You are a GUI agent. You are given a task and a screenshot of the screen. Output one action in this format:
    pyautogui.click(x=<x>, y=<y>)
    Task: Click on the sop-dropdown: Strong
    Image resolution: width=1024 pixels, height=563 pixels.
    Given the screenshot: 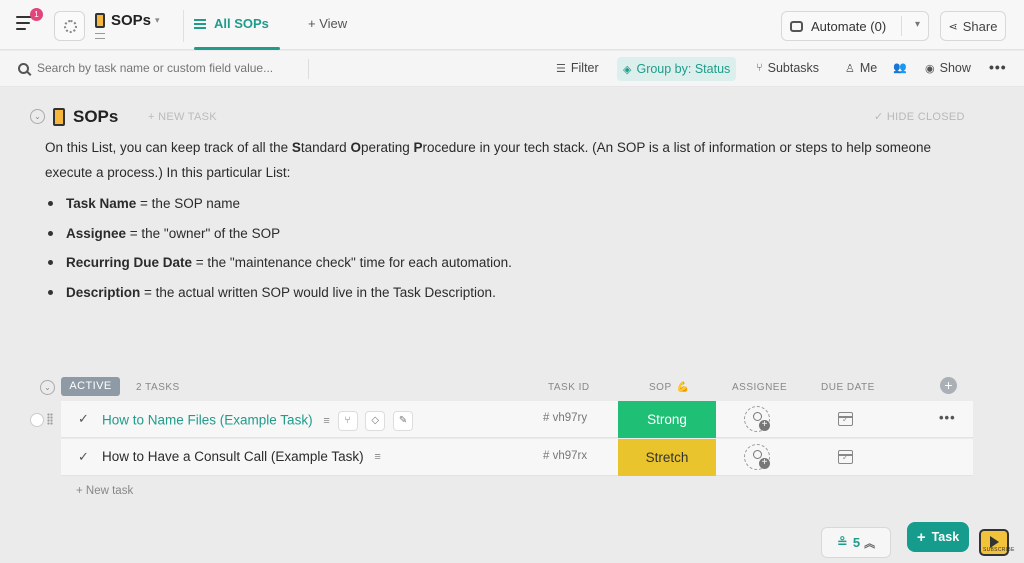 What is the action you would take?
    pyautogui.click(x=667, y=419)
    